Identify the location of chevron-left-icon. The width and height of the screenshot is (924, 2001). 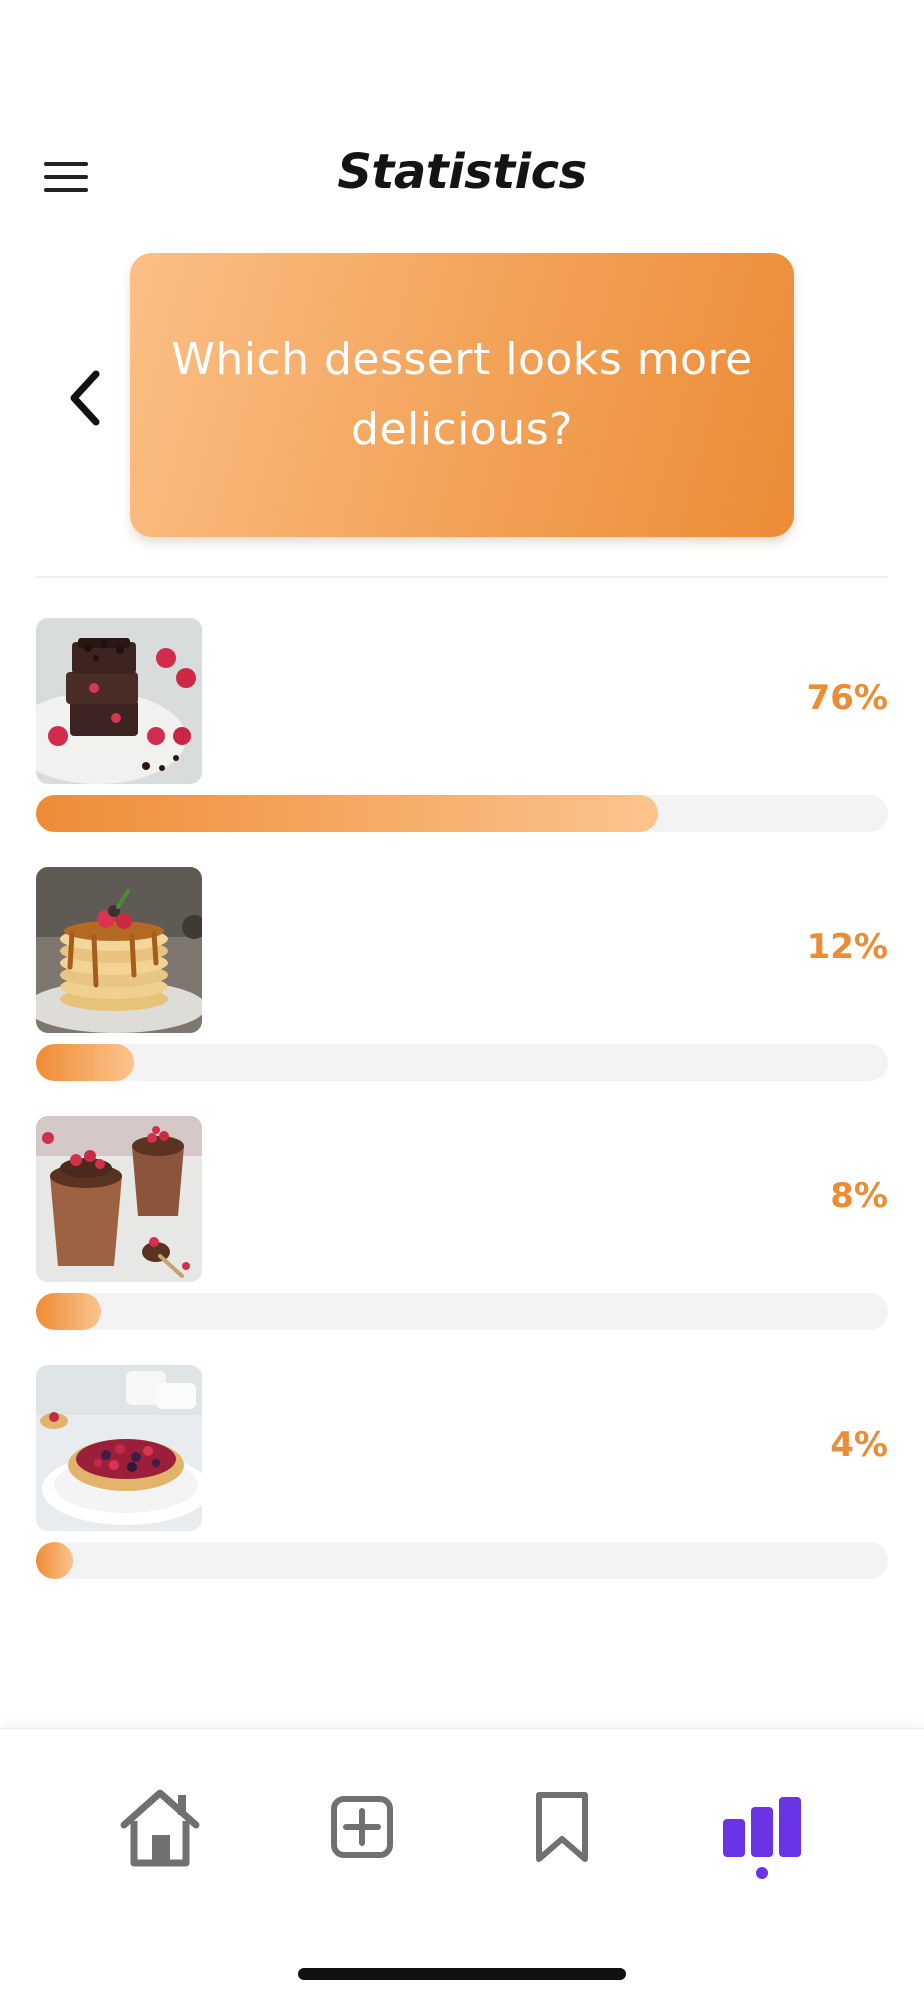
(87, 398).